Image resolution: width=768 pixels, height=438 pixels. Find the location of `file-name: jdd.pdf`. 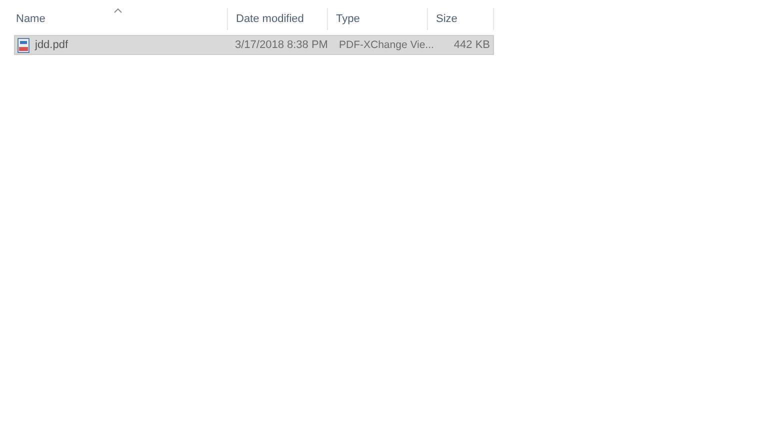

file-name: jdd.pdf is located at coordinates (51, 45).